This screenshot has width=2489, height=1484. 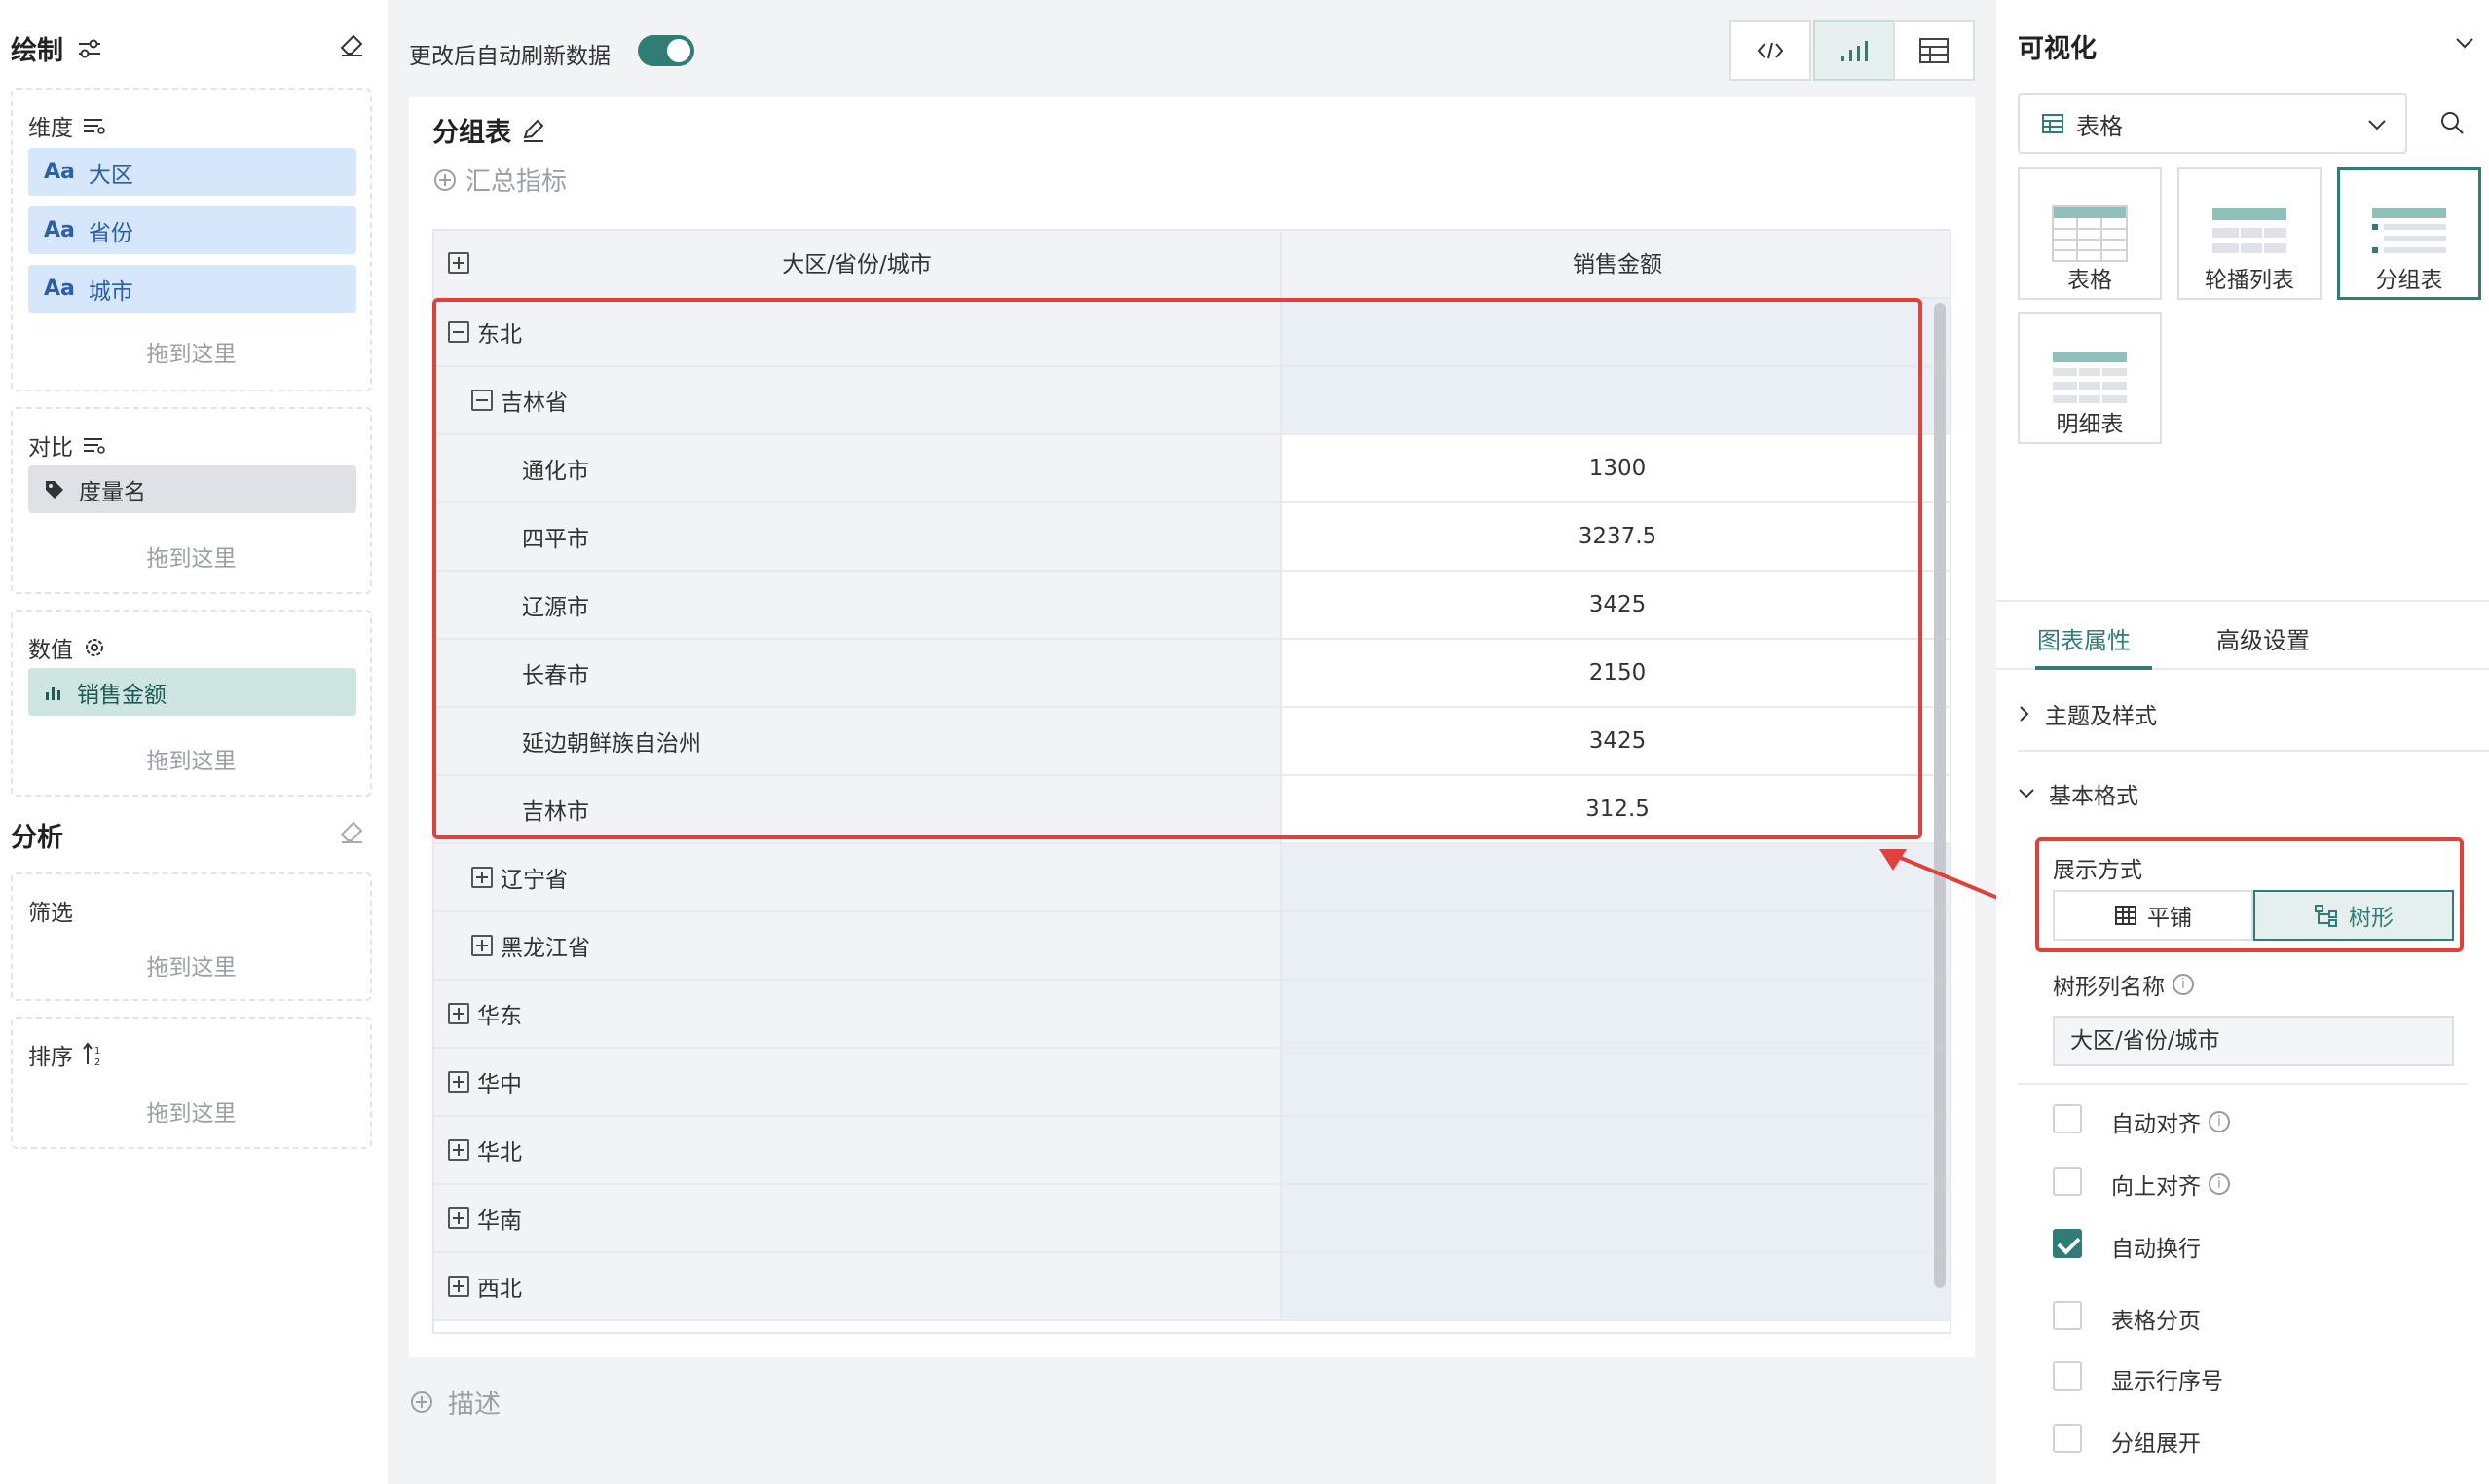 I want to click on grouped-table-icon, so click(x=2409, y=230).